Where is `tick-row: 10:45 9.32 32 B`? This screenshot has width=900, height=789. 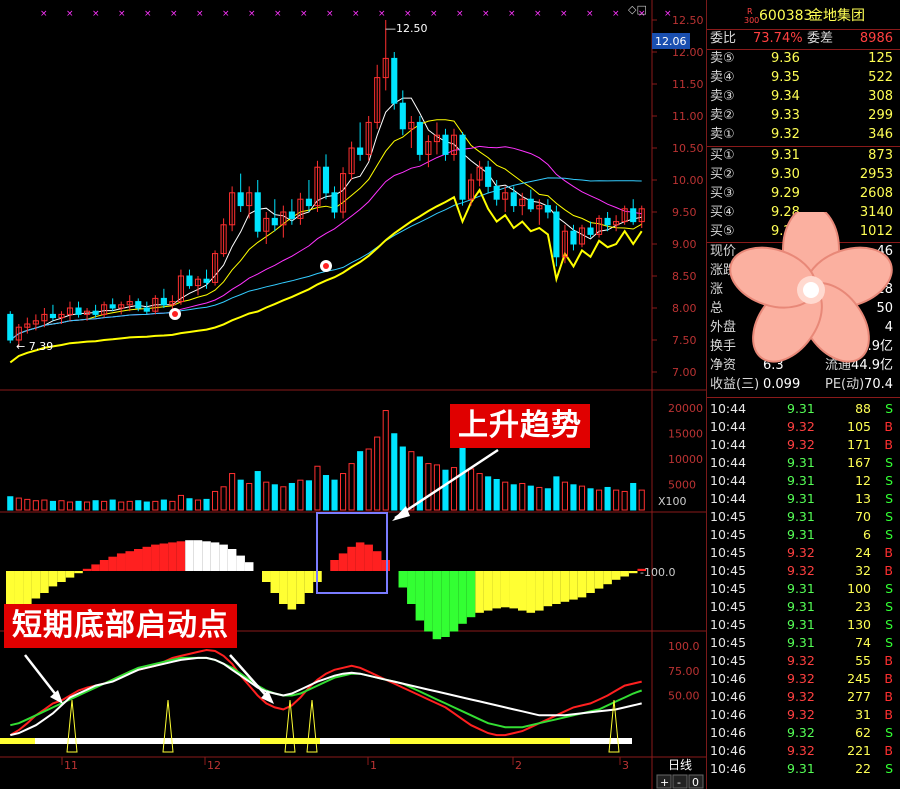
tick-row: 10:45 9.32 32 B is located at coordinates (803, 571).